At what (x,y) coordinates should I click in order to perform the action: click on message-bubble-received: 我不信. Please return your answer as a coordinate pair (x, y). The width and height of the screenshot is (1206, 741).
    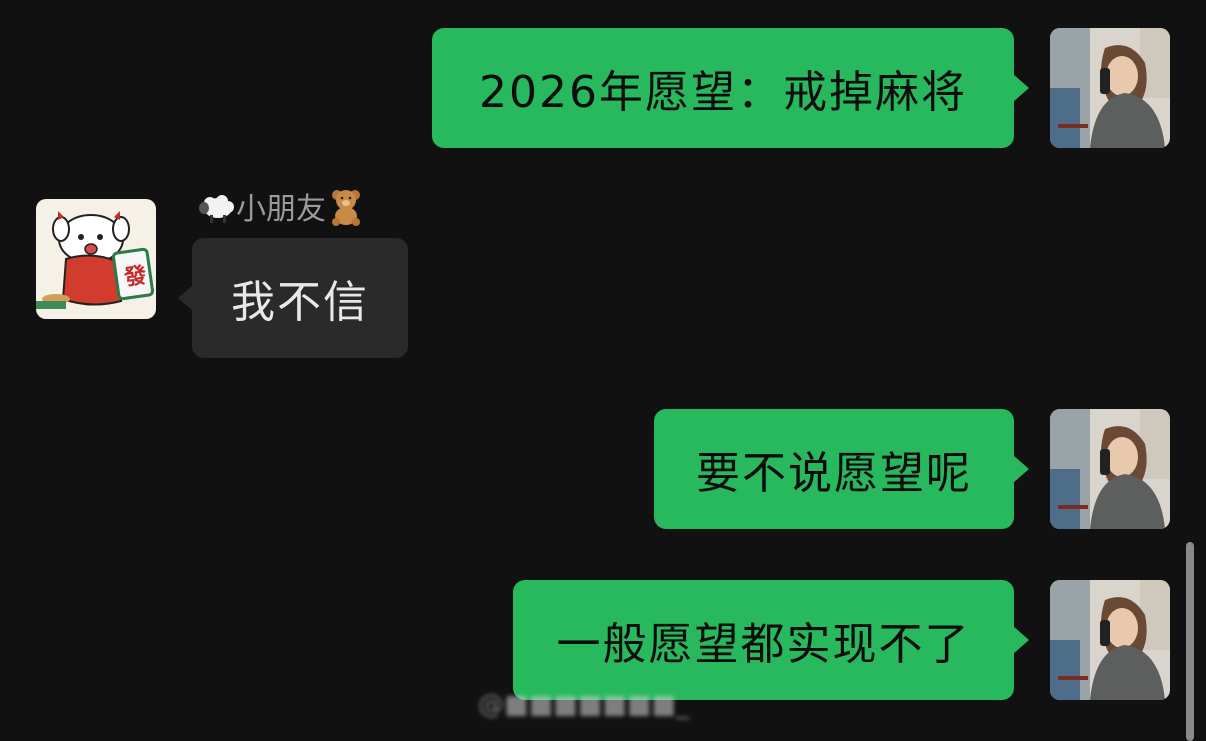
    Looking at the image, I should click on (300, 298).